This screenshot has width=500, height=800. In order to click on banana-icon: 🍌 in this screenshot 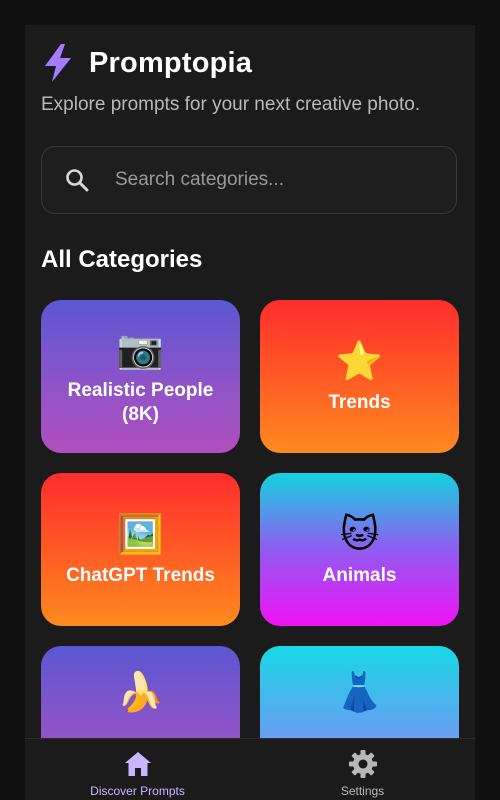, I will do `click(140, 692)`.